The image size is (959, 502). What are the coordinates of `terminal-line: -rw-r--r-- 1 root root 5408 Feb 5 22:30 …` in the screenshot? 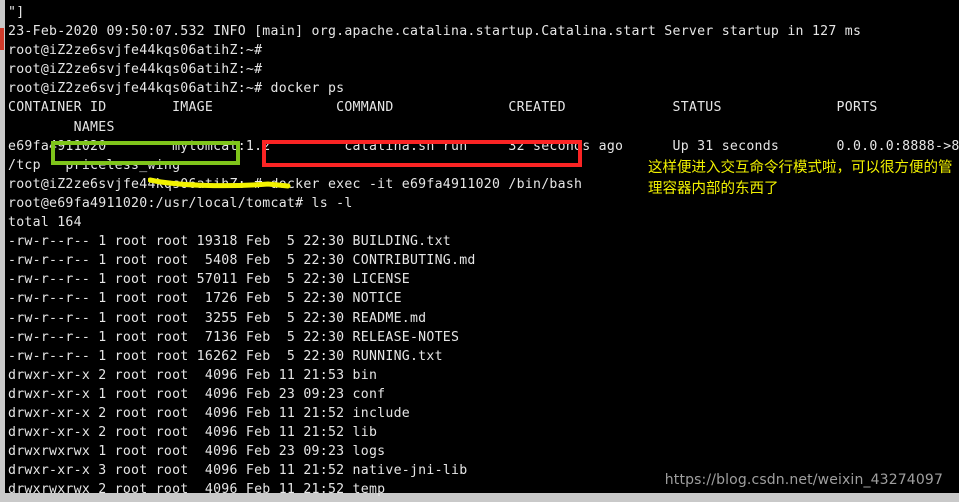 It's located at (242, 261).